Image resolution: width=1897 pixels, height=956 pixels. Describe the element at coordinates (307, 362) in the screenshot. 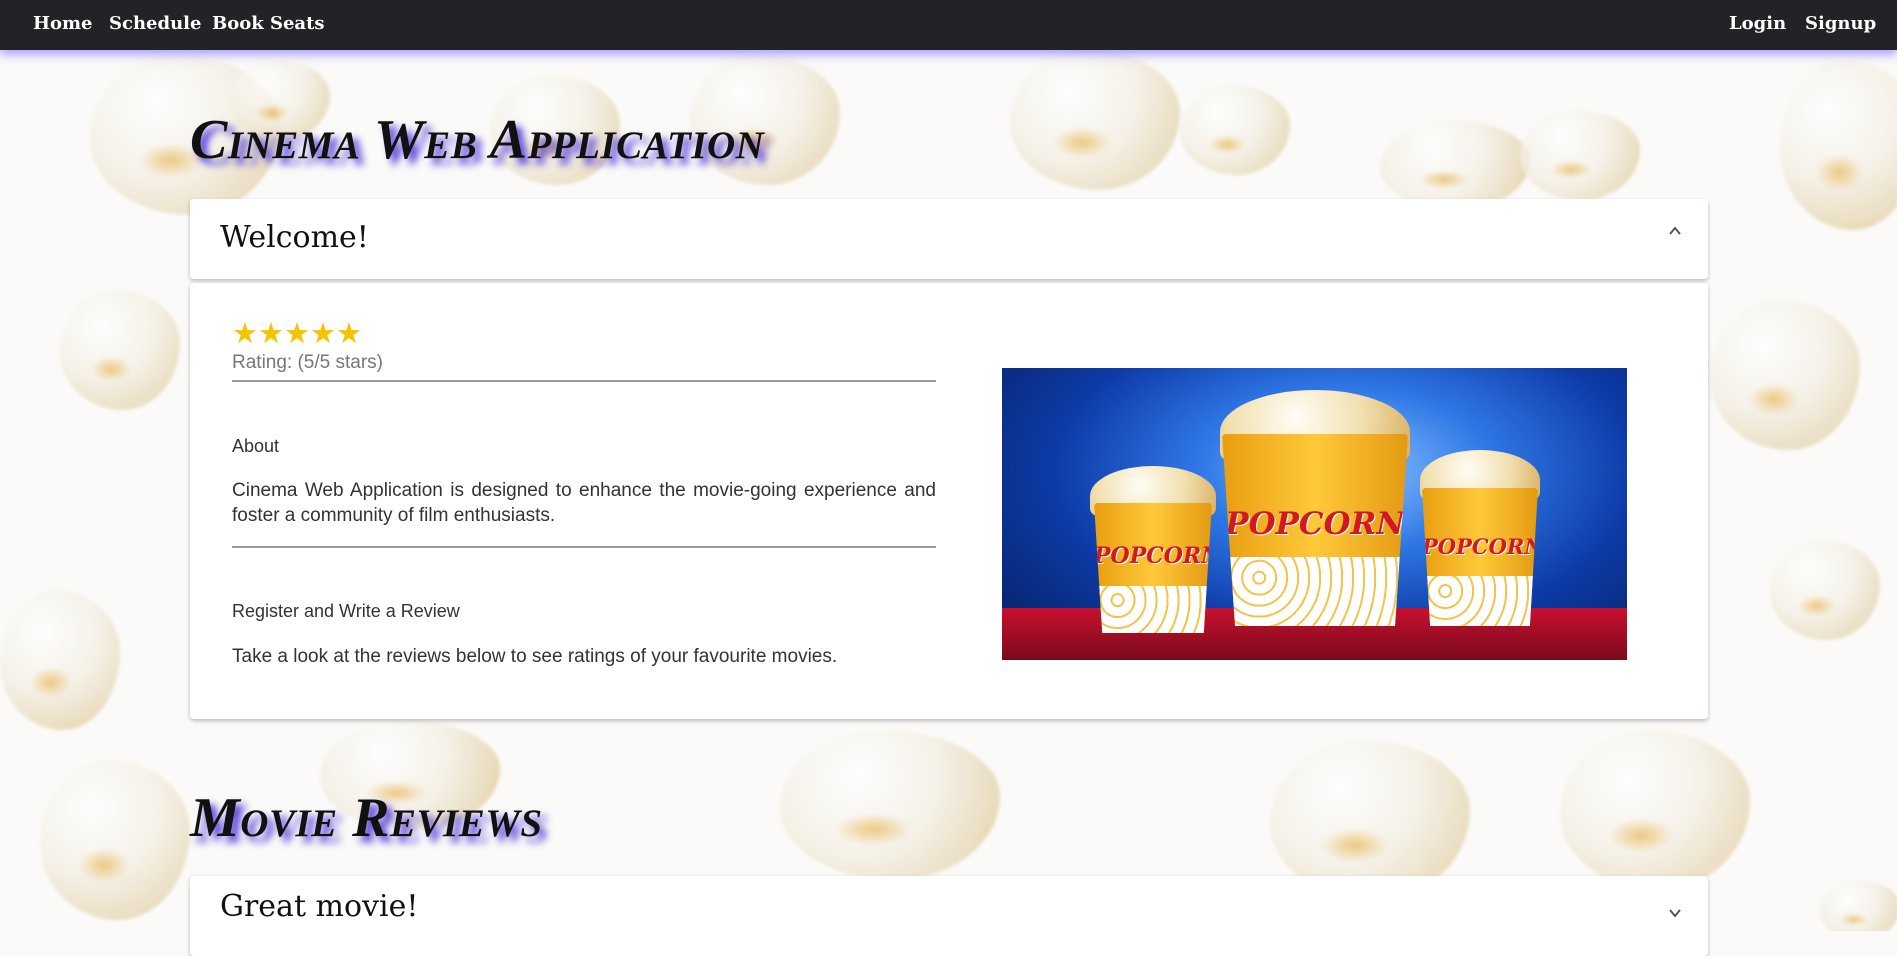

I see `rating-text: Rating: (5/5 stars)` at that location.